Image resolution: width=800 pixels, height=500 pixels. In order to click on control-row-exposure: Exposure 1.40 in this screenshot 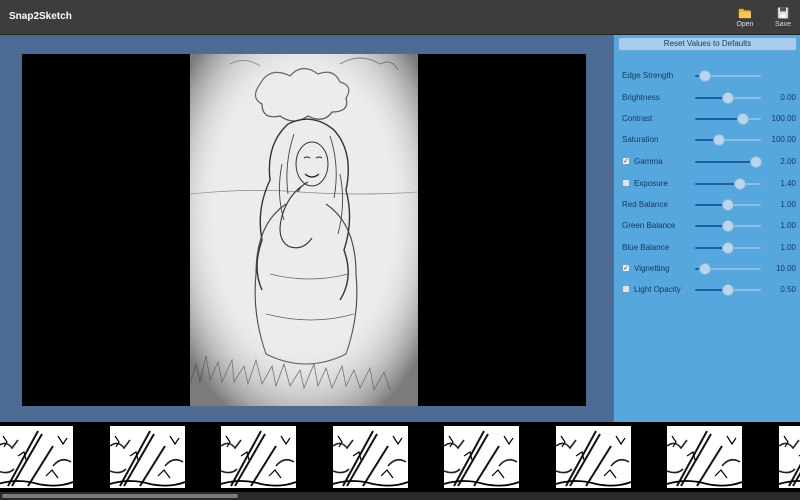, I will do `click(707, 184)`.